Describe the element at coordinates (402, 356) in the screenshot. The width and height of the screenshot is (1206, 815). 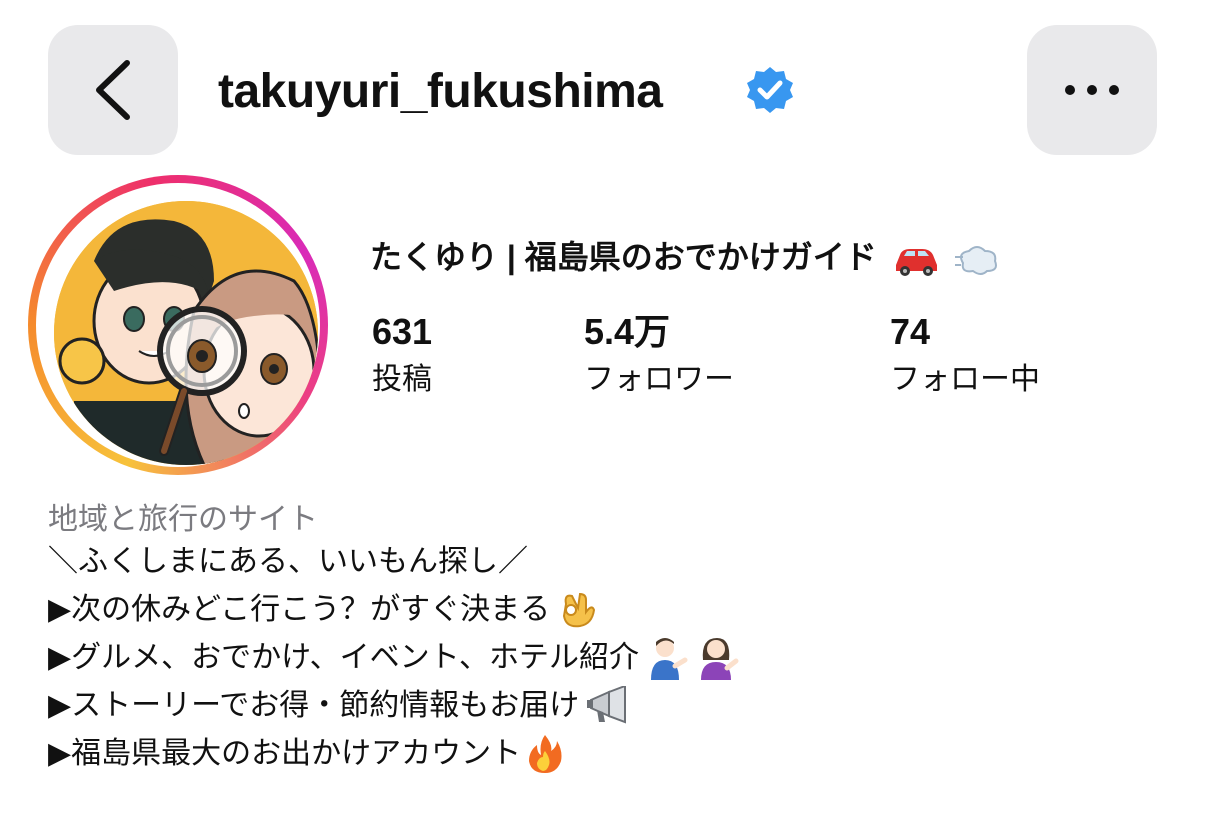
I see `posts-count: 631 投稿` at that location.